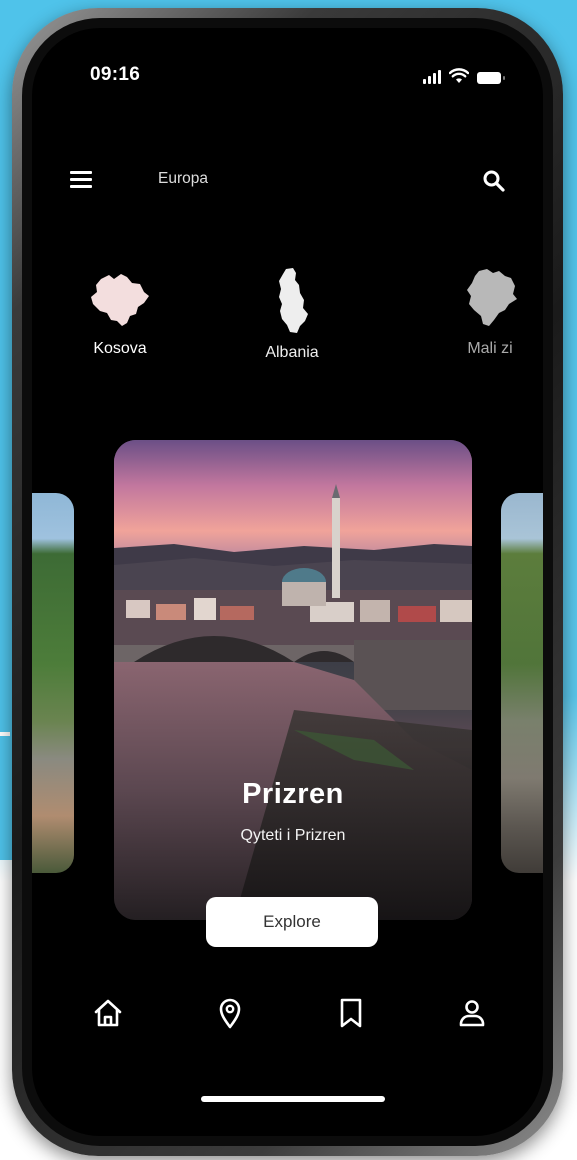 This screenshot has height=1160, width=577. What do you see at coordinates (459, 75) in the screenshot?
I see `wifi-icon` at bounding box center [459, 75].